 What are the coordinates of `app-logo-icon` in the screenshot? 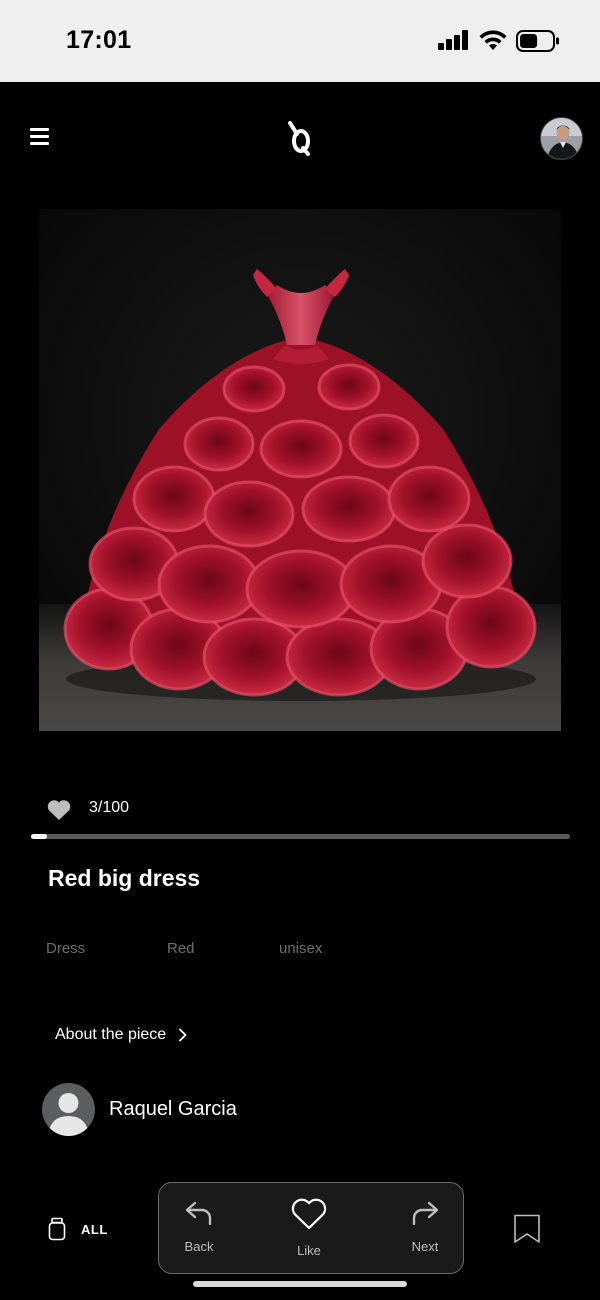 It's located at (300, 138).